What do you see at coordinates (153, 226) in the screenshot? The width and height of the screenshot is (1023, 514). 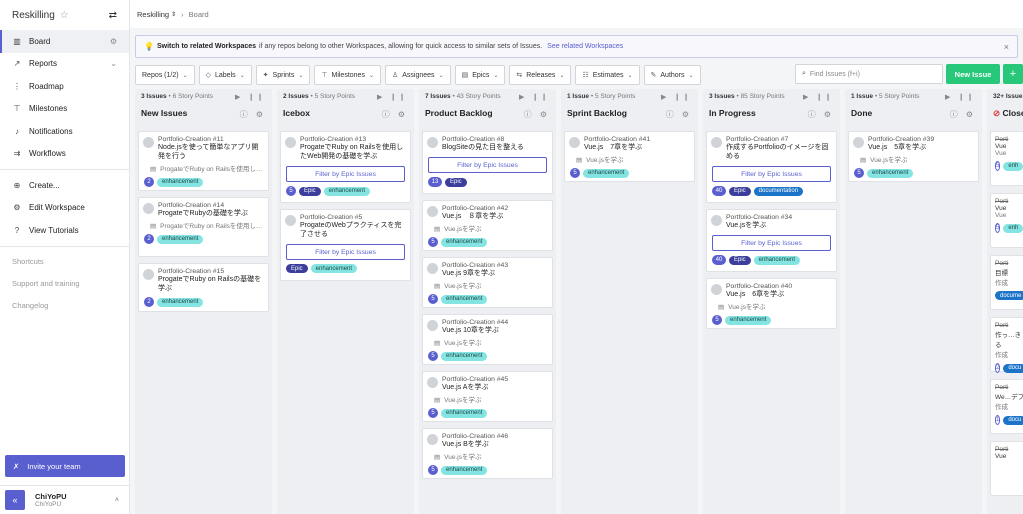 I see `epic-icon: ▤` at bounding box center [153, 226].